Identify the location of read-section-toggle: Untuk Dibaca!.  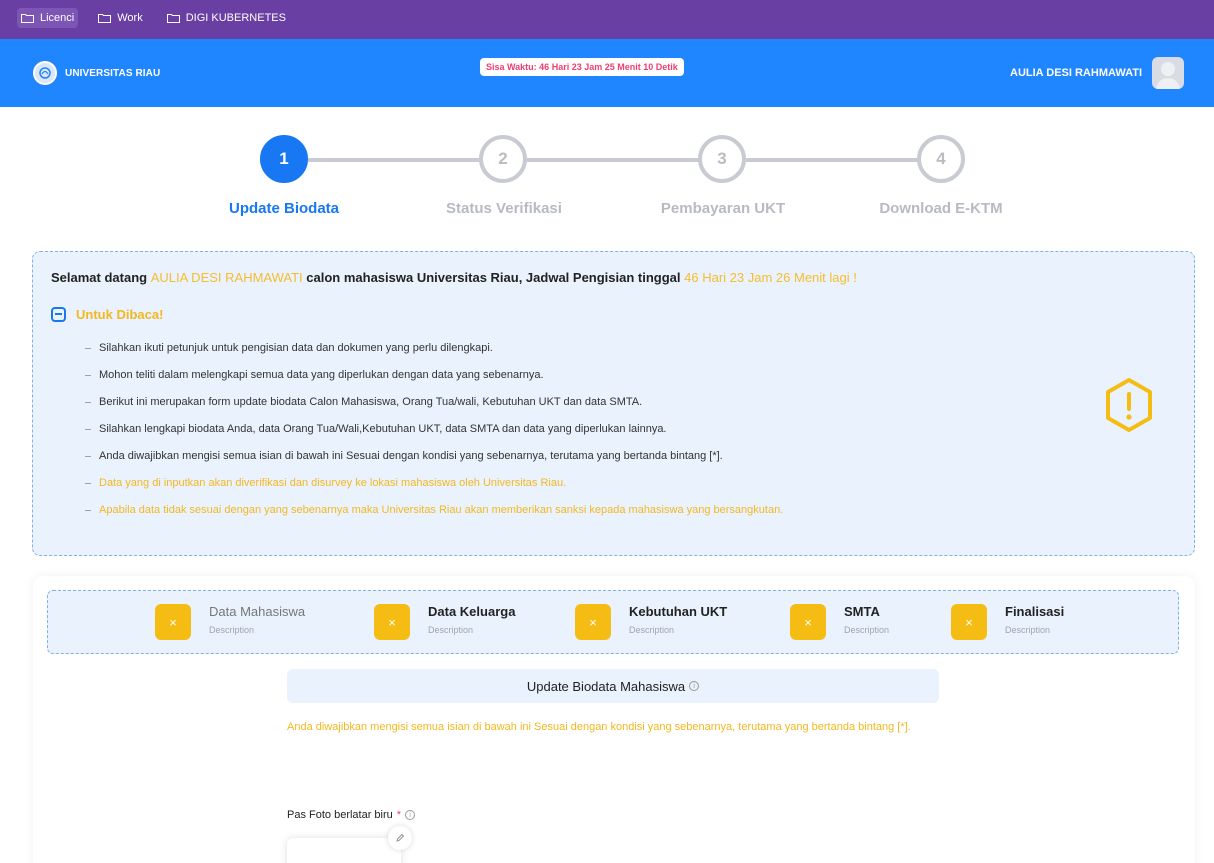
(622, 314).